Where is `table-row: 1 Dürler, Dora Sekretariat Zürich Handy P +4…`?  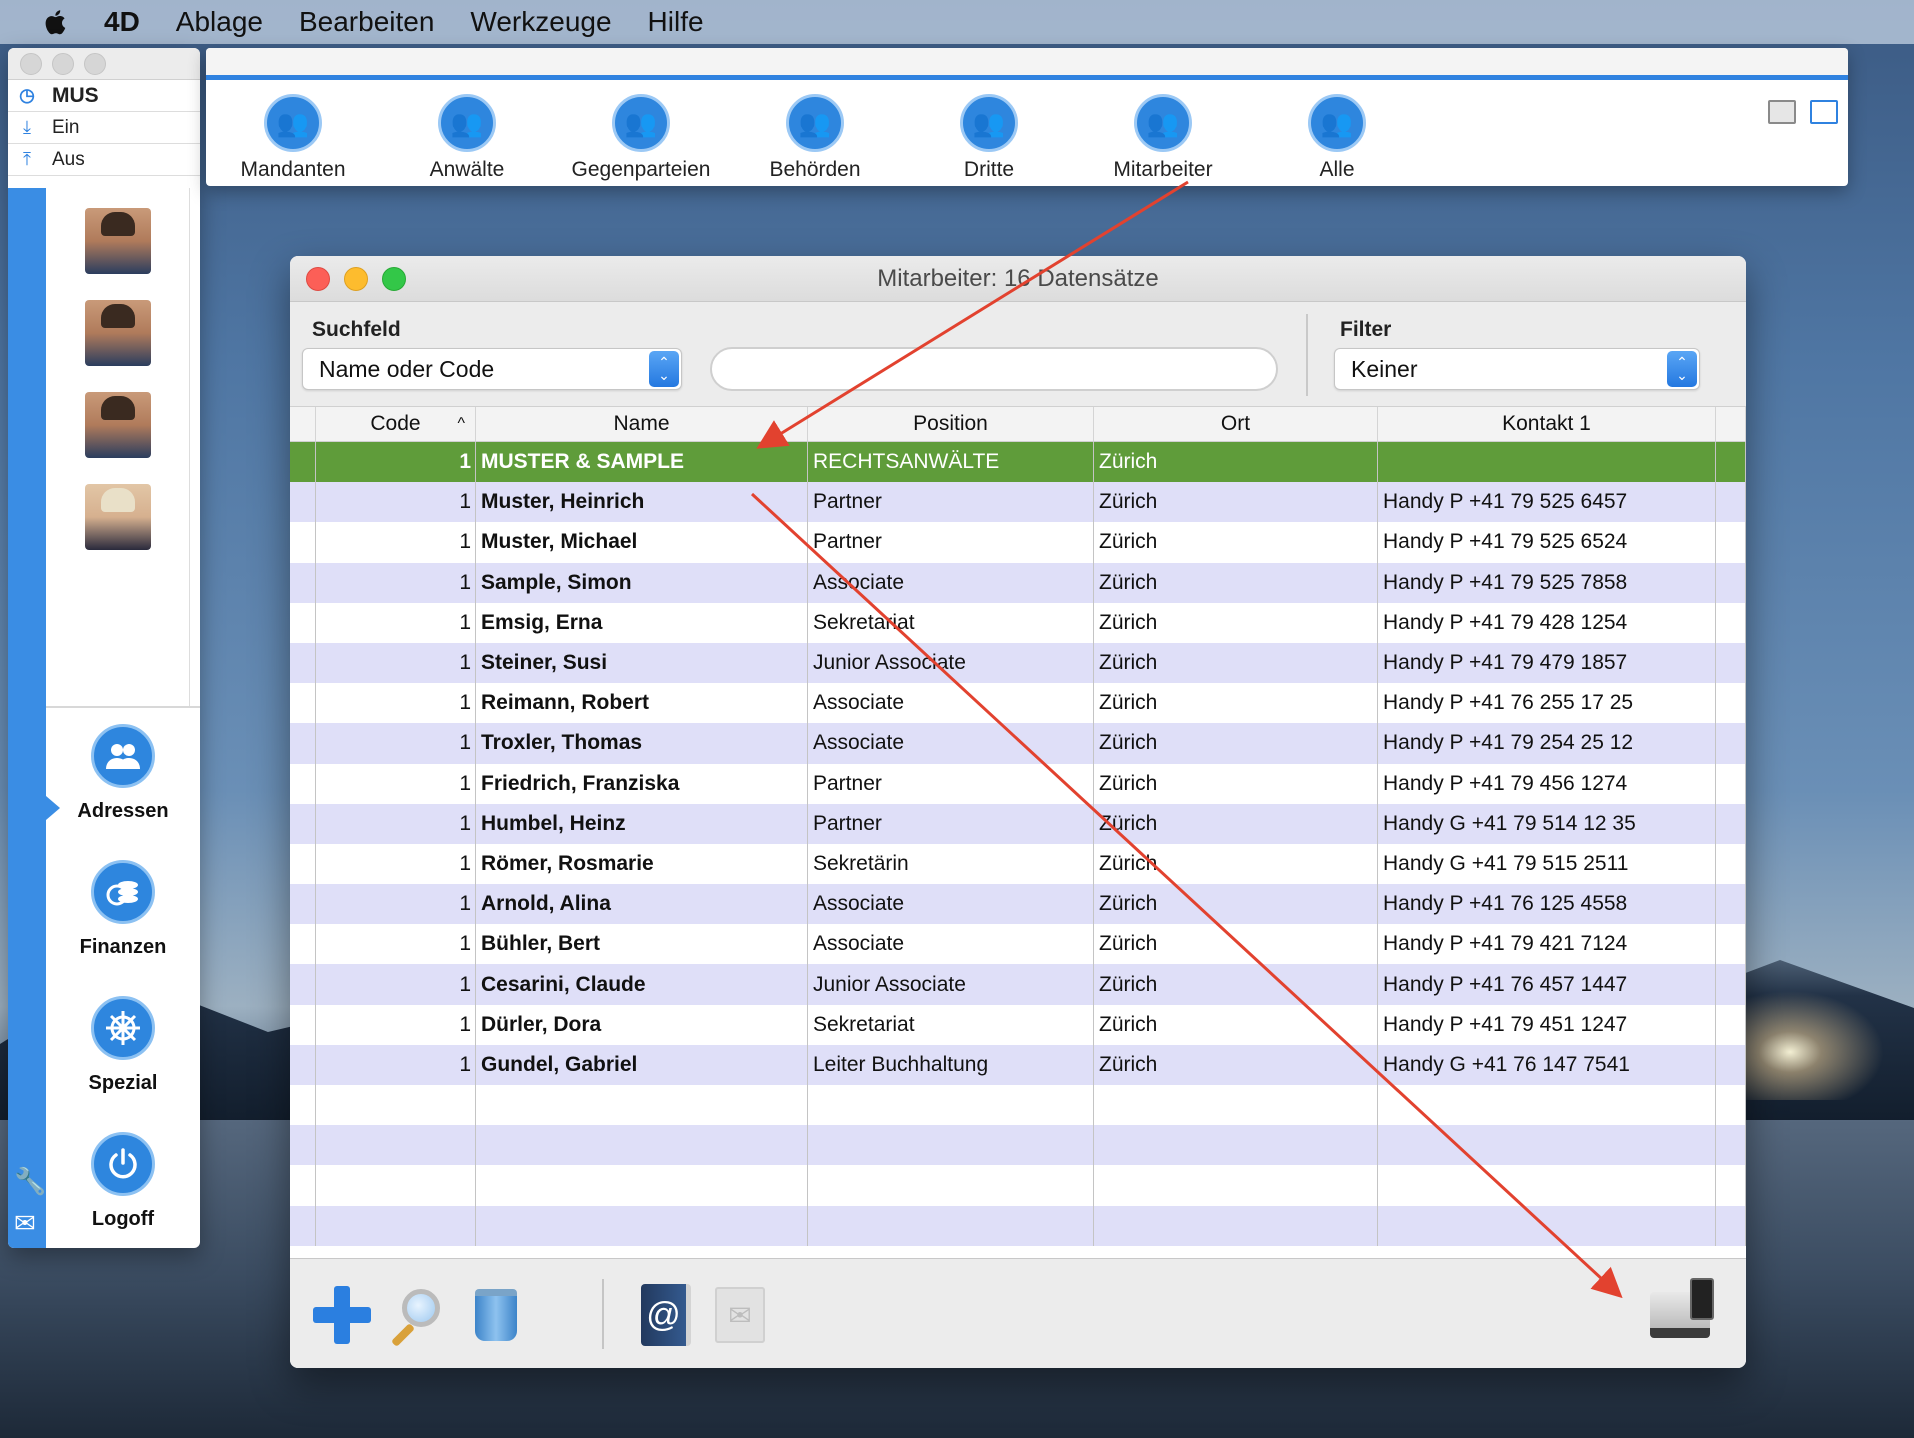
table-row: 1 Dürler, Dora Sekretariat Zürich Handy P +4… is located at coordinates (1018, 1024).